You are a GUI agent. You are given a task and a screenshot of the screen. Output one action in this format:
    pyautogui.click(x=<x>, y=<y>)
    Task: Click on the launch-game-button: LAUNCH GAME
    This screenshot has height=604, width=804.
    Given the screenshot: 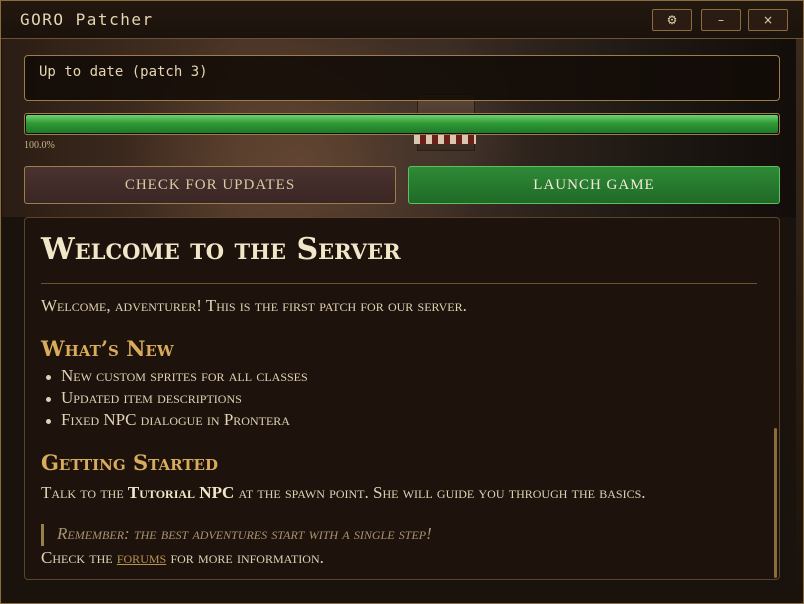 What is the action you would take?
    pyautogui.click(x=594, y=185)
    